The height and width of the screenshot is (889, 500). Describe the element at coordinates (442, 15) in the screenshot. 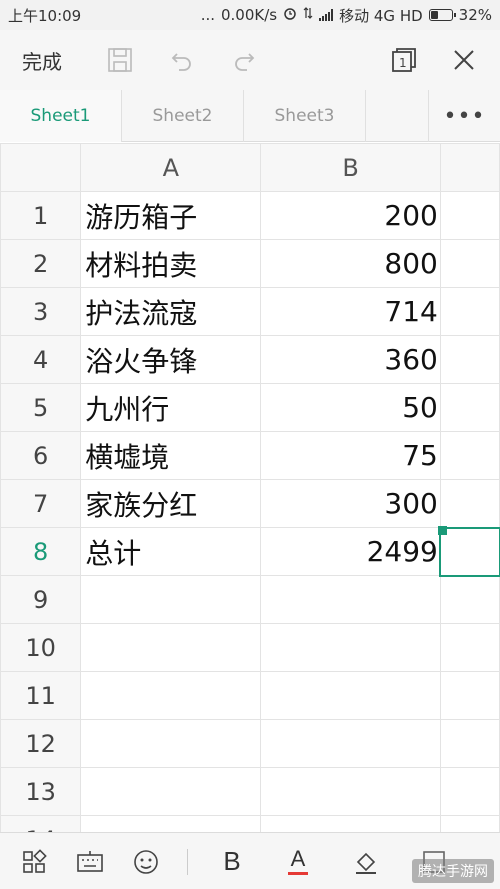

I see `battery-icon` at that location.